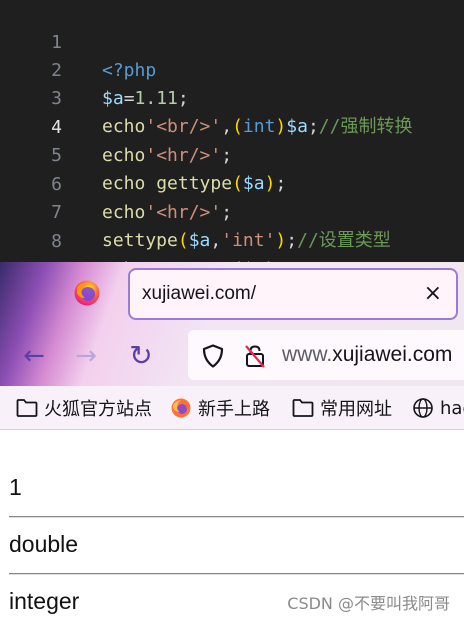 The width and height of the screenshot is (464, 620). What do you see at coordinates (44, 601) in the screenshot?
I see `output-line: integer` at bounding box center [44, 601].